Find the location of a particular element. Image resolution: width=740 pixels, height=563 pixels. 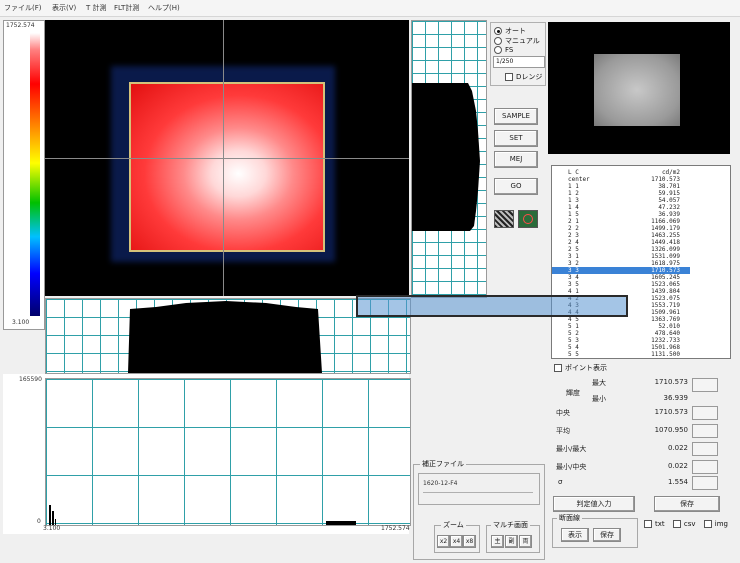

list-item-position: 2 3 is located at coordinates (573, 235).